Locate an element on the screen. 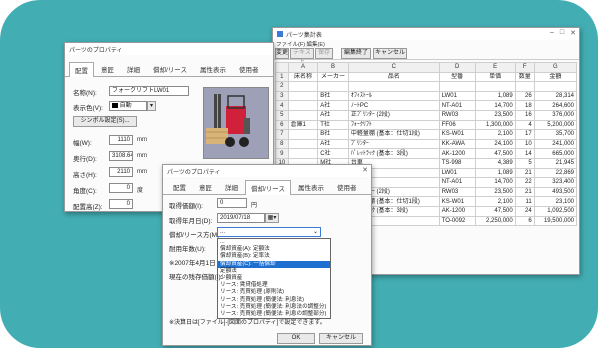 Image resolution: width=598 pixels, height=348 pixels. column-header: 床名称 is located at coordinates (303, 77).